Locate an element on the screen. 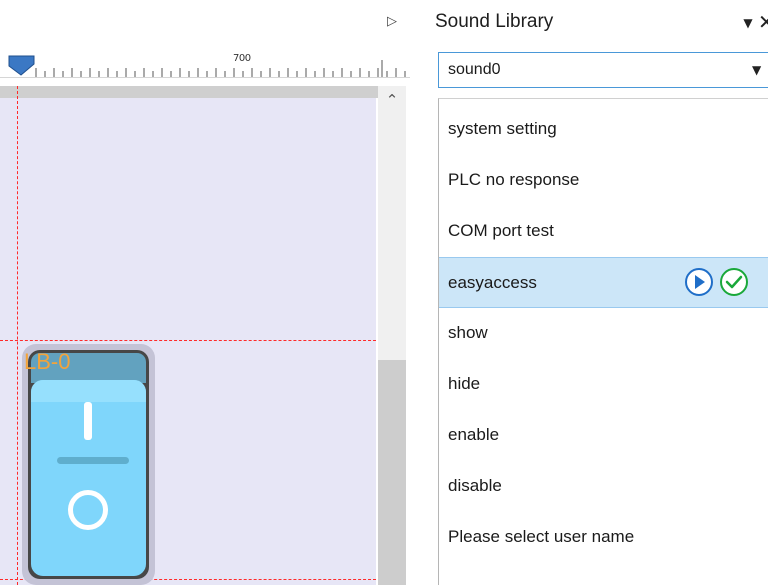  sound-item-label: PLC no response is located at coordinates (514, 179).